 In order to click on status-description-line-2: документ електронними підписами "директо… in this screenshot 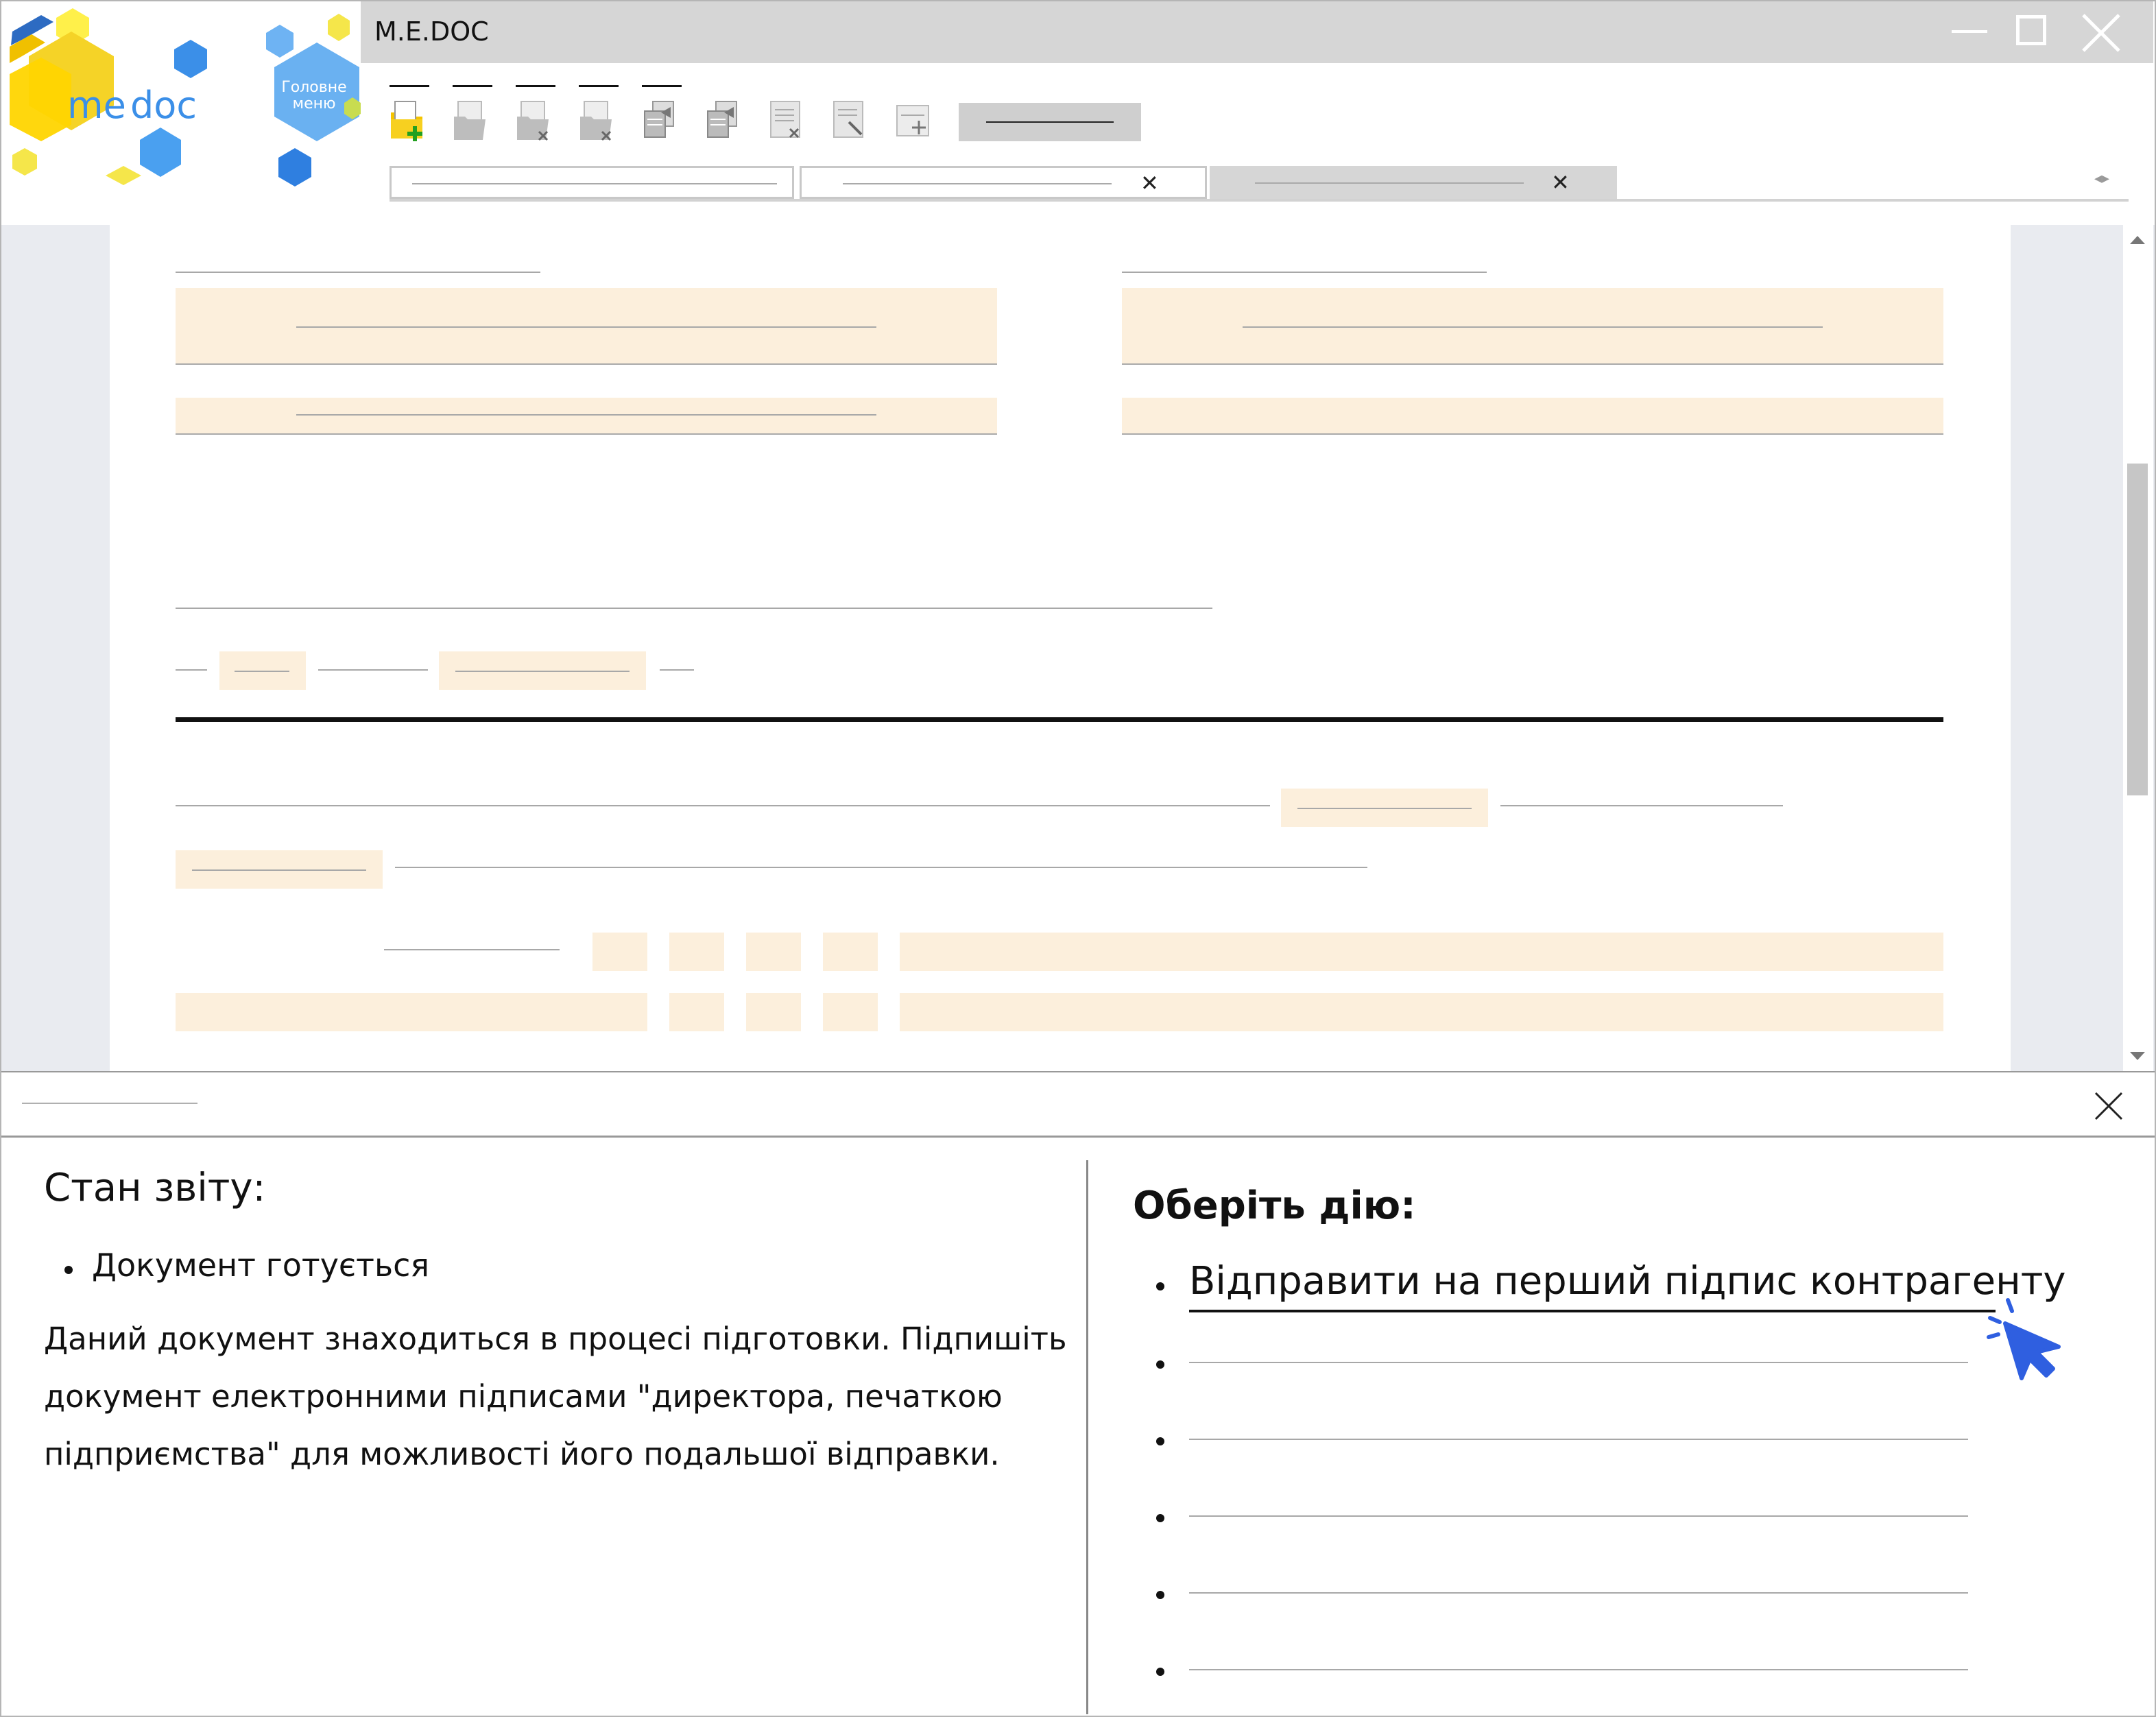, I will do `click(524, 1396)`.